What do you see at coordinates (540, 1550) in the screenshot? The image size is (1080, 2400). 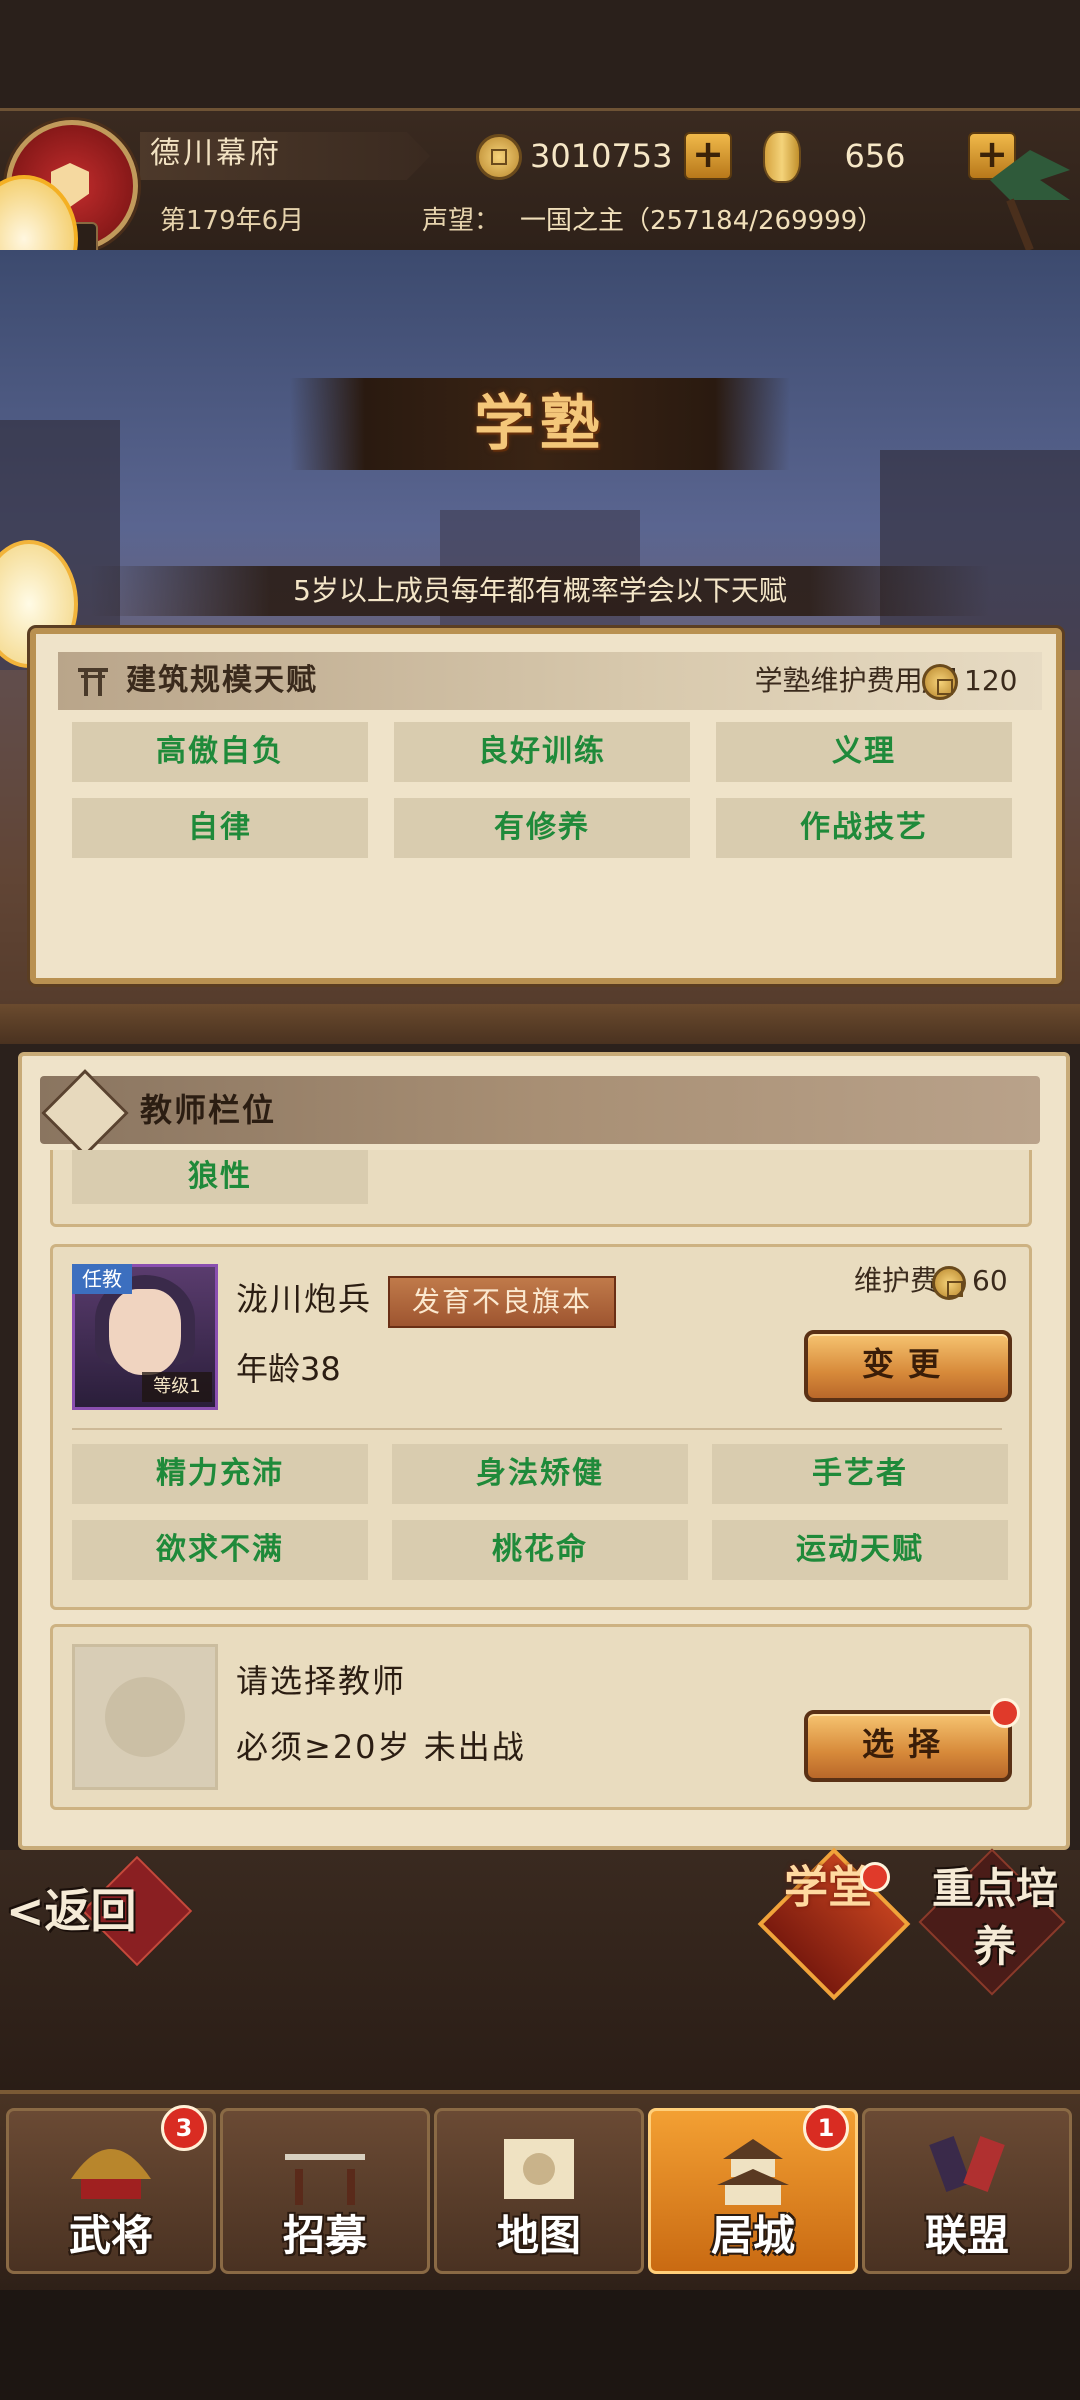 I see `teacher-talent-tag: 桃花命` at bounding box center [540, 1550].